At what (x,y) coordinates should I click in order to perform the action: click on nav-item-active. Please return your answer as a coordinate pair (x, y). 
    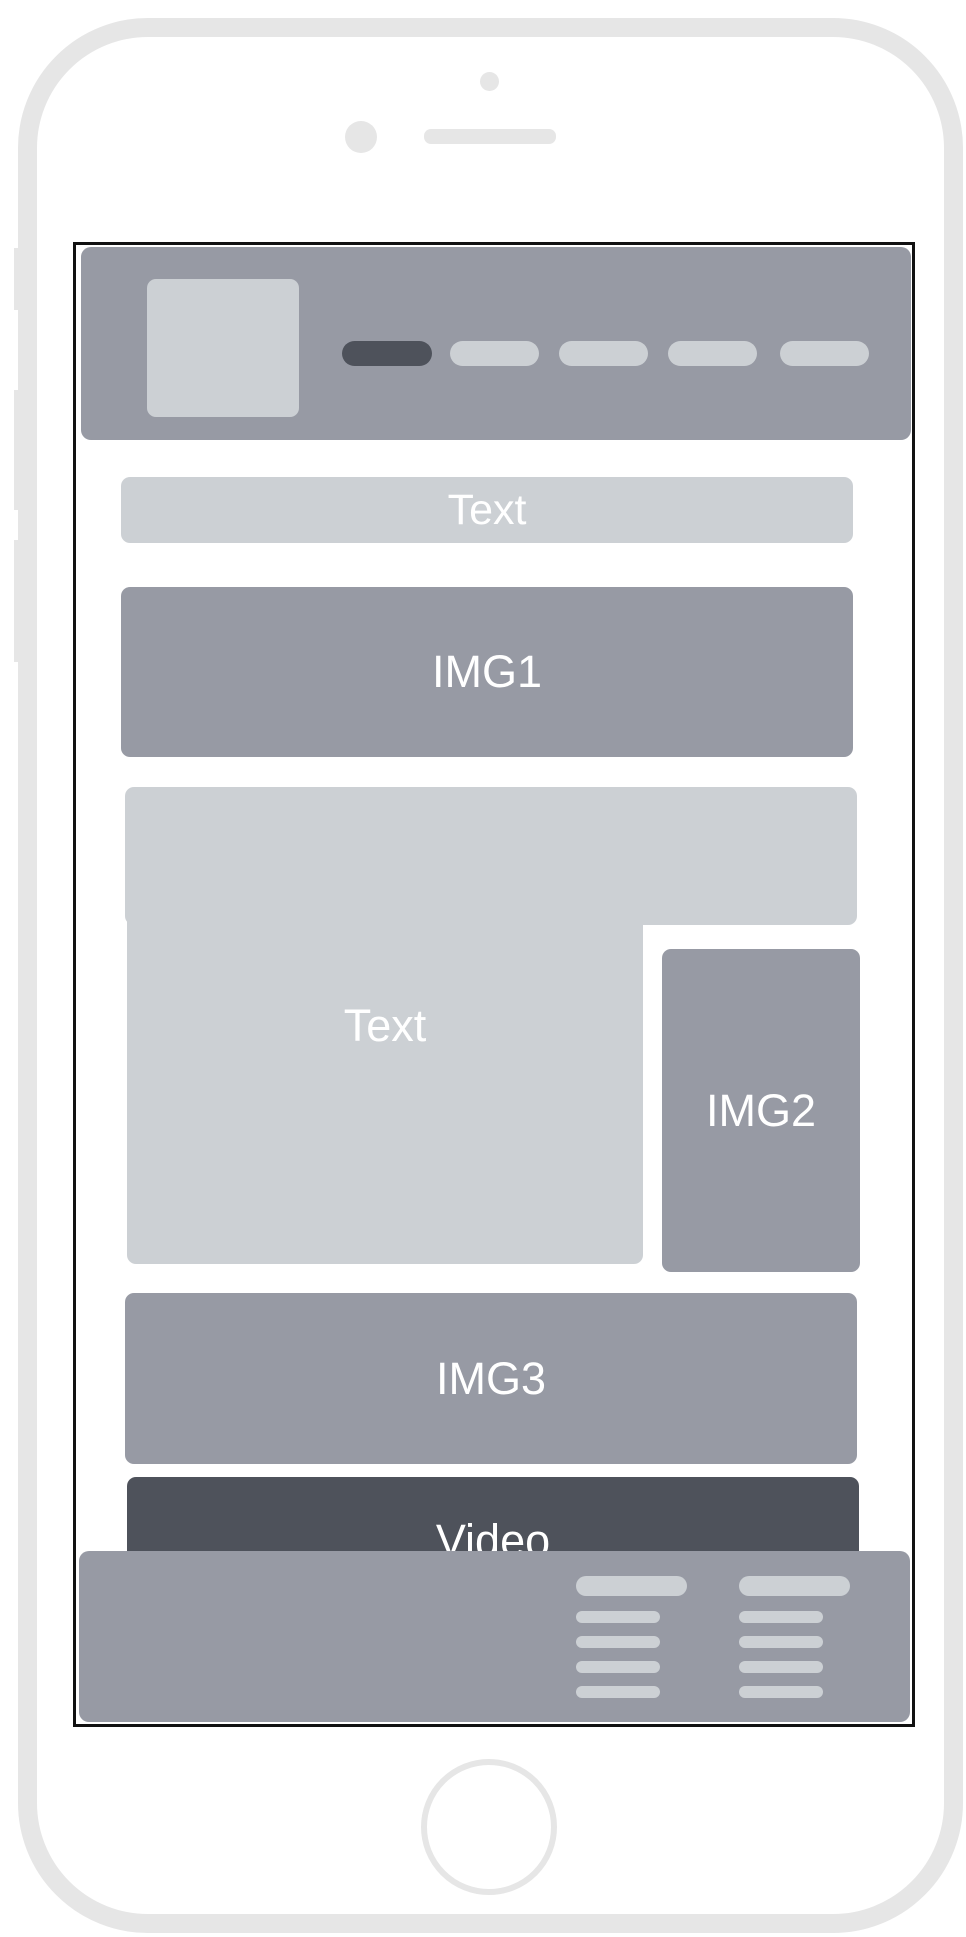
    Looking at the image, I should click on (387, 353).